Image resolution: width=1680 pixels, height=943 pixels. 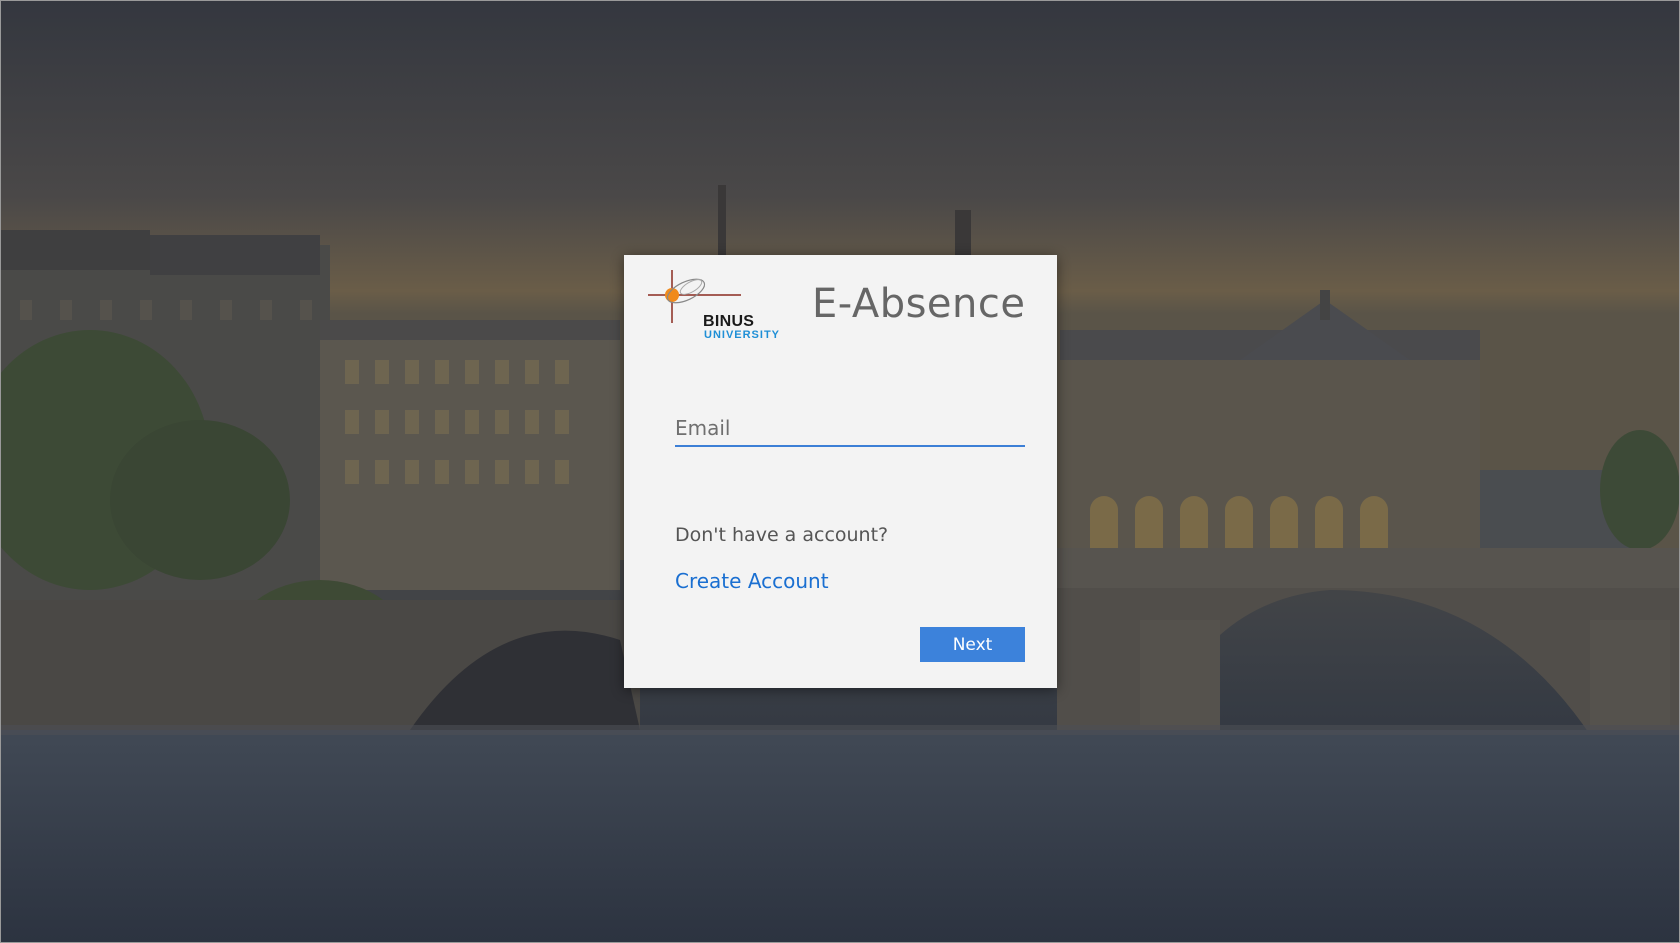 I want to click on email-field-wrapper, so click(x=850, y=430).